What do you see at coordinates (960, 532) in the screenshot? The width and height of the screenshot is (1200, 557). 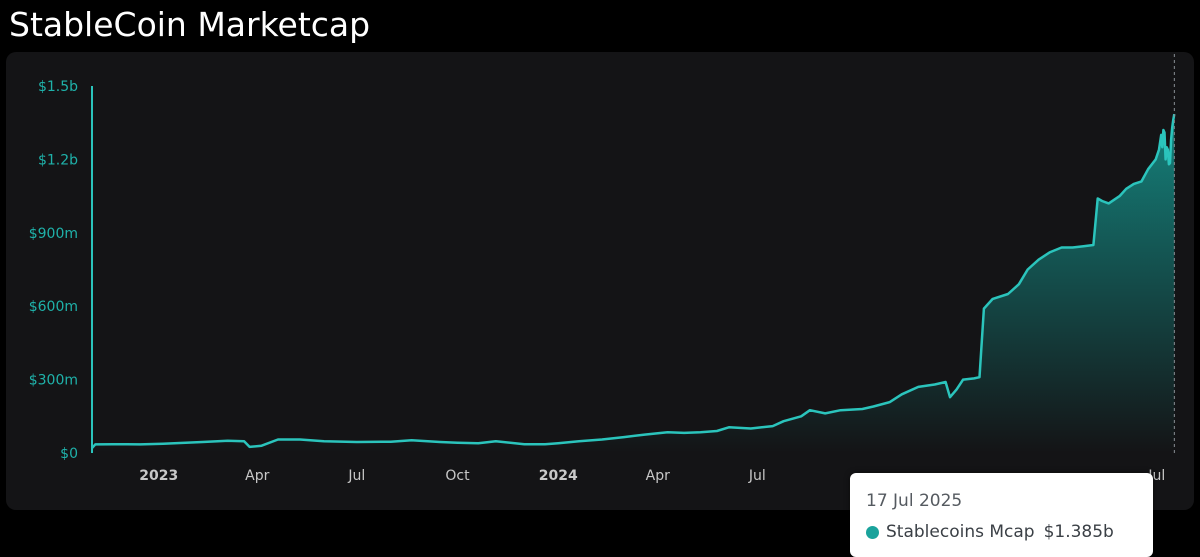 I see `tooltip-series-label: Stablecoins Mcap` at bounding box center [960, 532].